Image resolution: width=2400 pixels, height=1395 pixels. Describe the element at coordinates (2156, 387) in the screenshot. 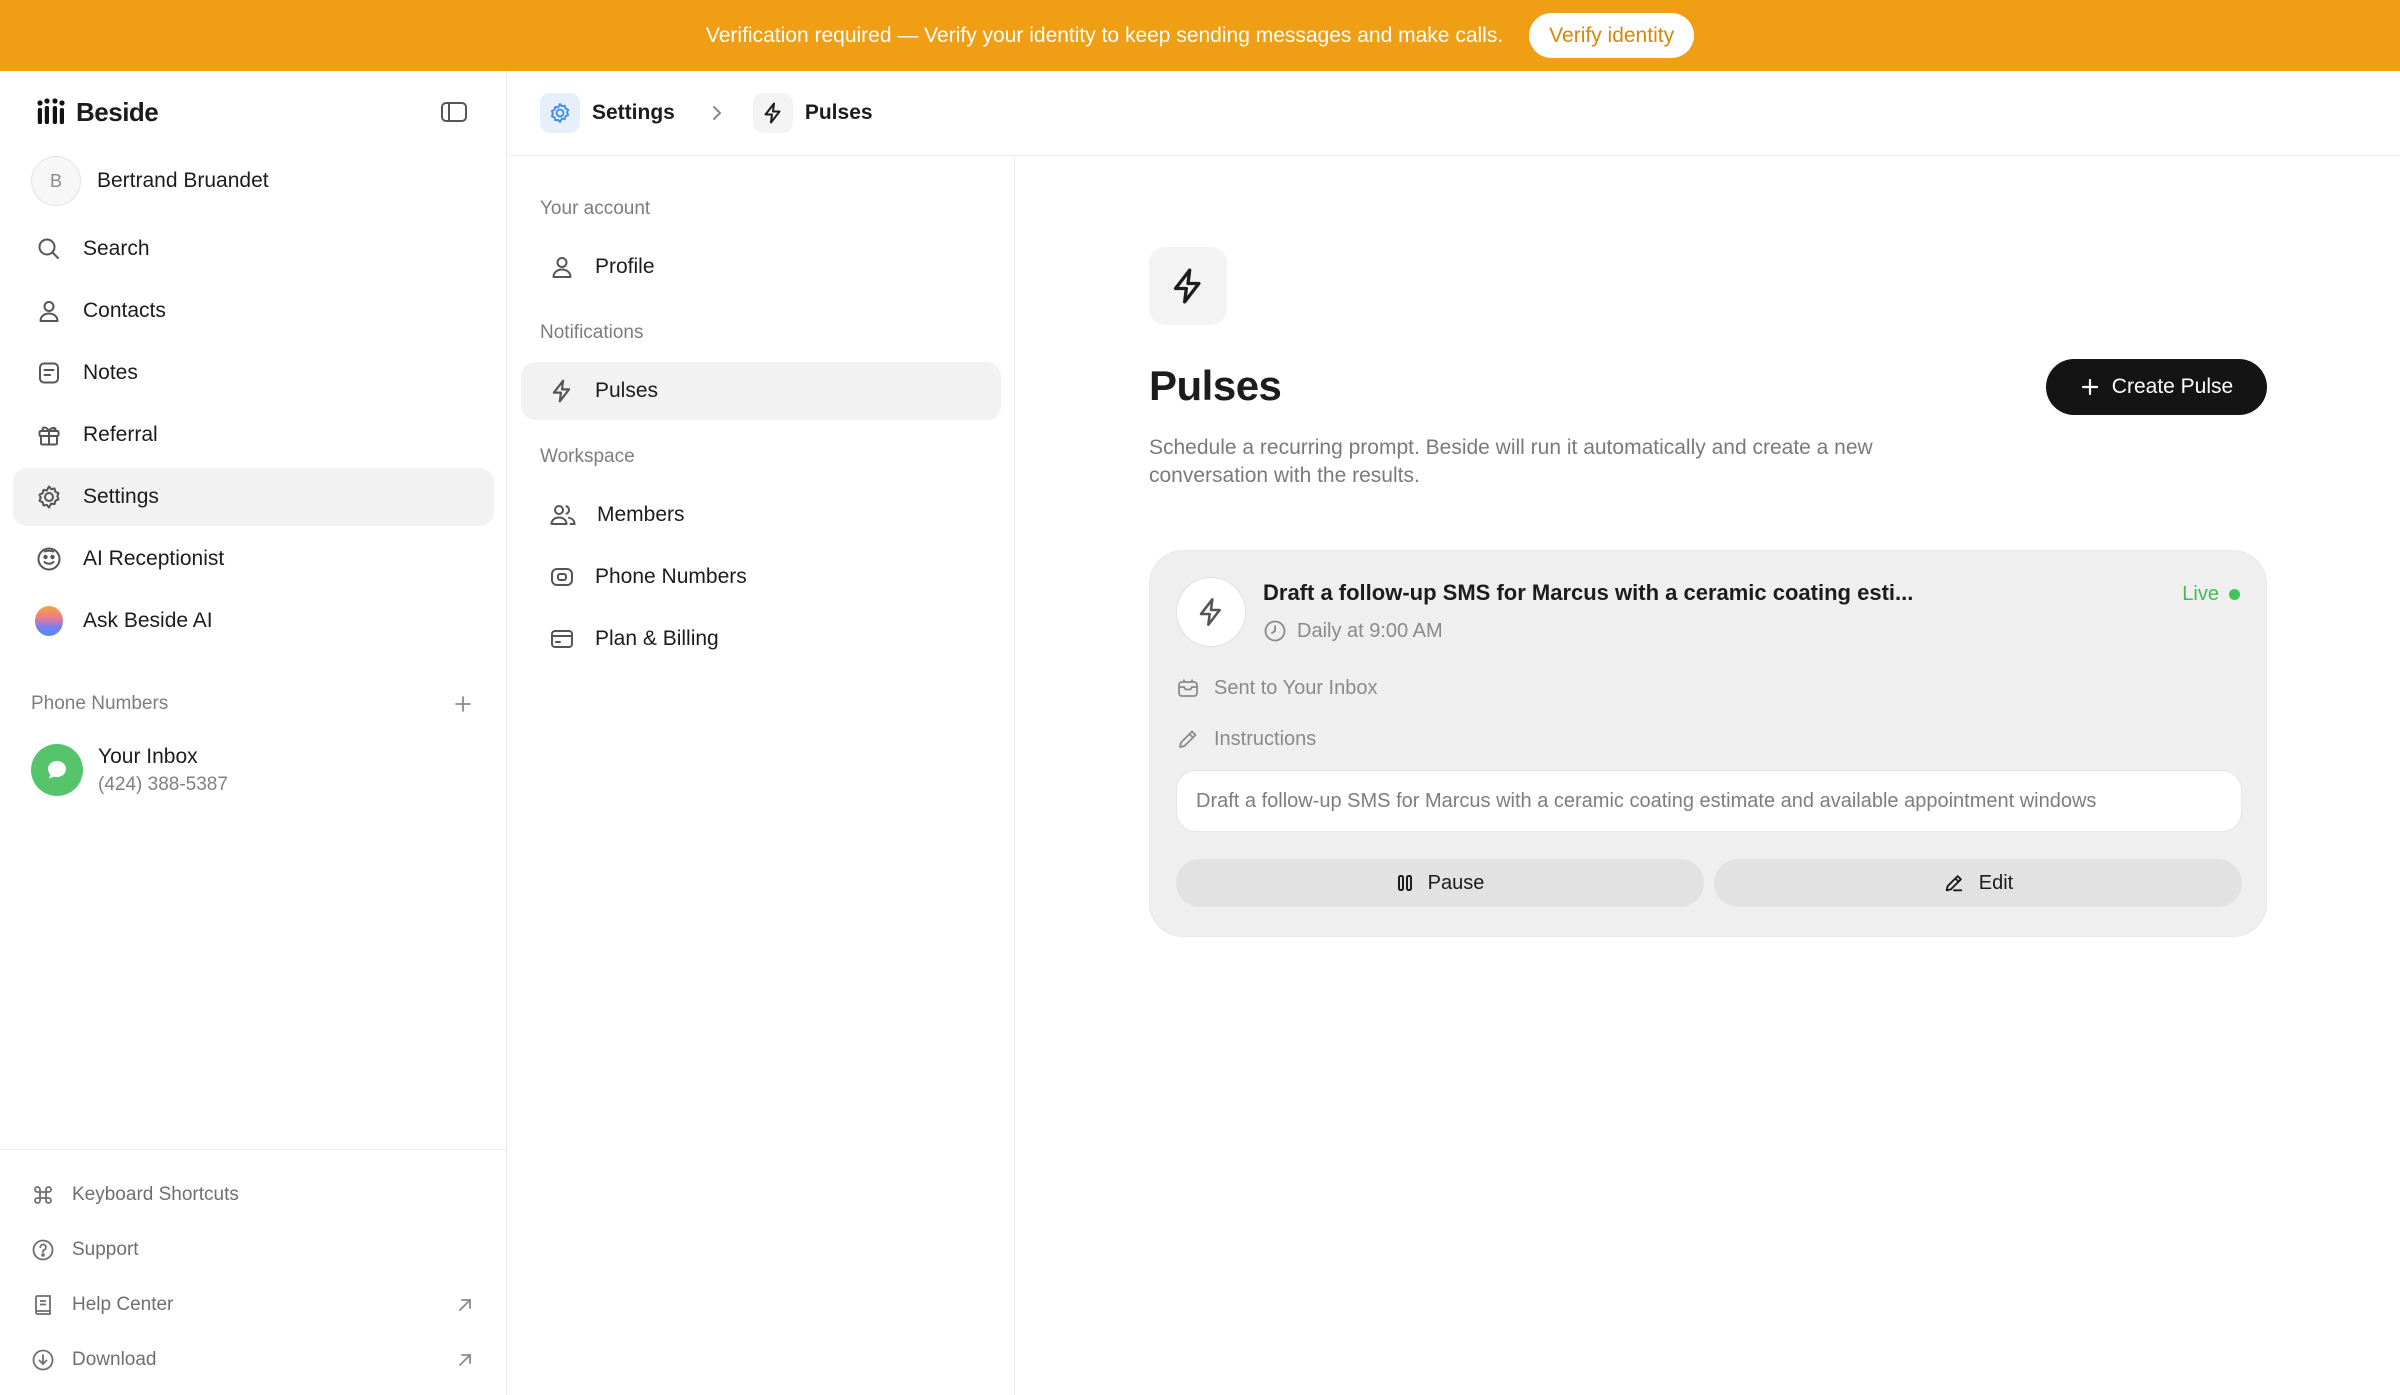

I see `create-pulse-button: Create Pulse` at that location.